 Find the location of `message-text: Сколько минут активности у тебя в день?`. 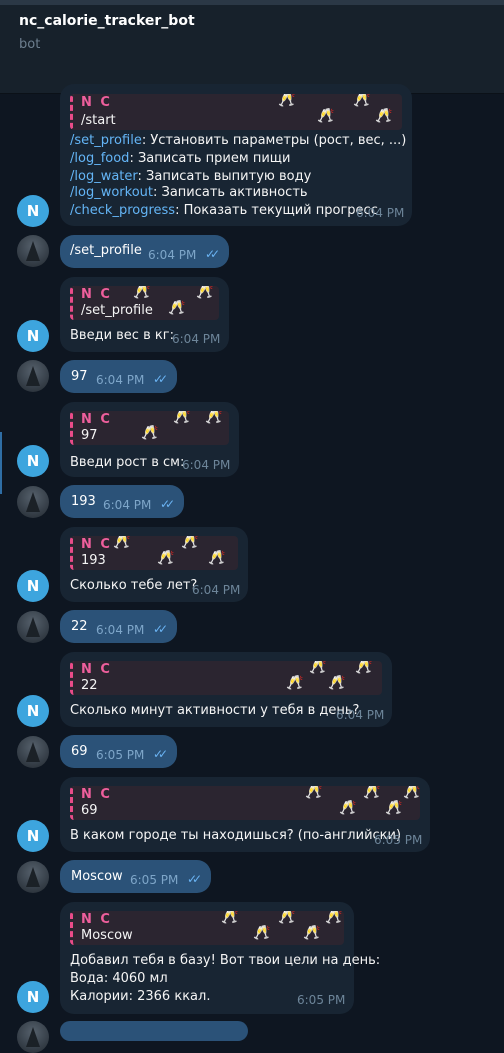

message-text: Сколько минут активности у тебя в день? is located at coordinates (215, 710).